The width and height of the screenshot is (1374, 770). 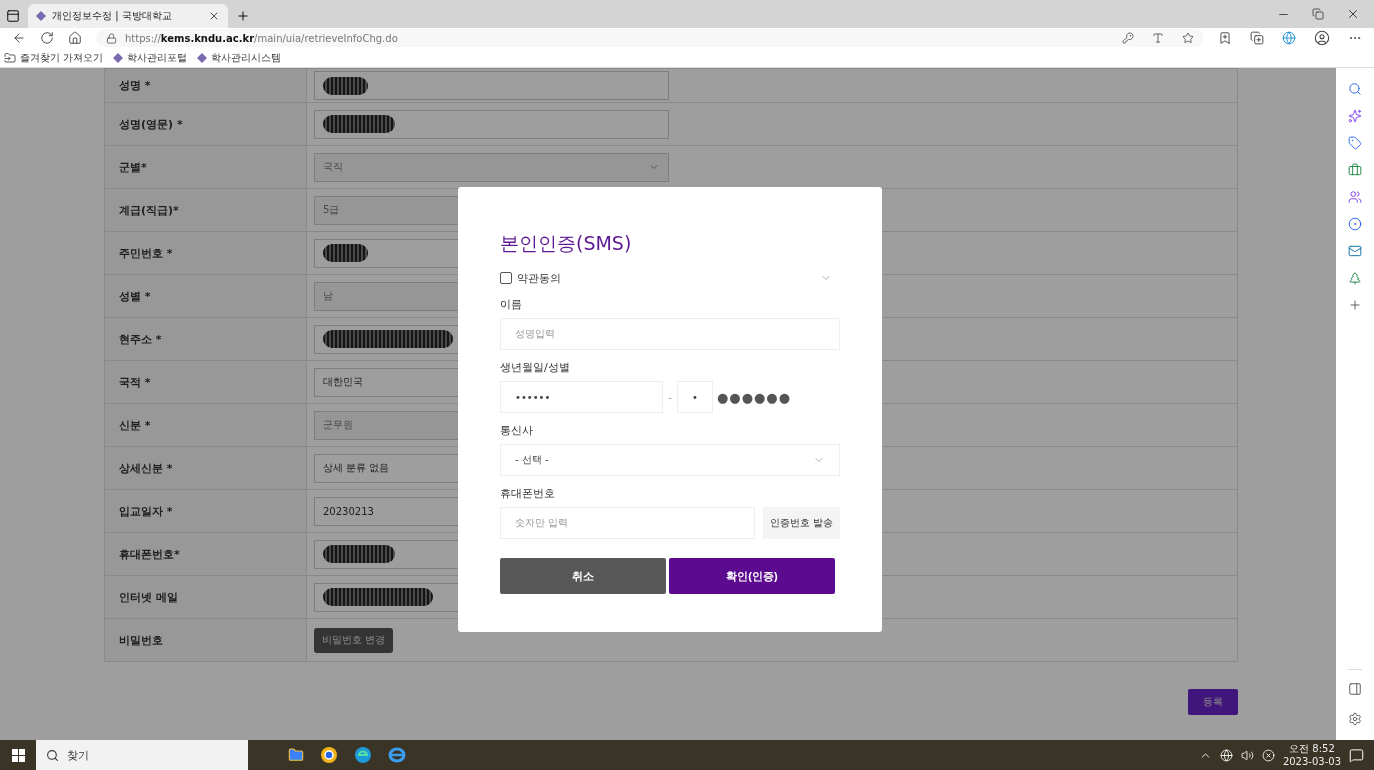 What do you see at coordinates (243, 16) in the screenshot?
I see `new-tab-icon` at bounding box center [243, 16].